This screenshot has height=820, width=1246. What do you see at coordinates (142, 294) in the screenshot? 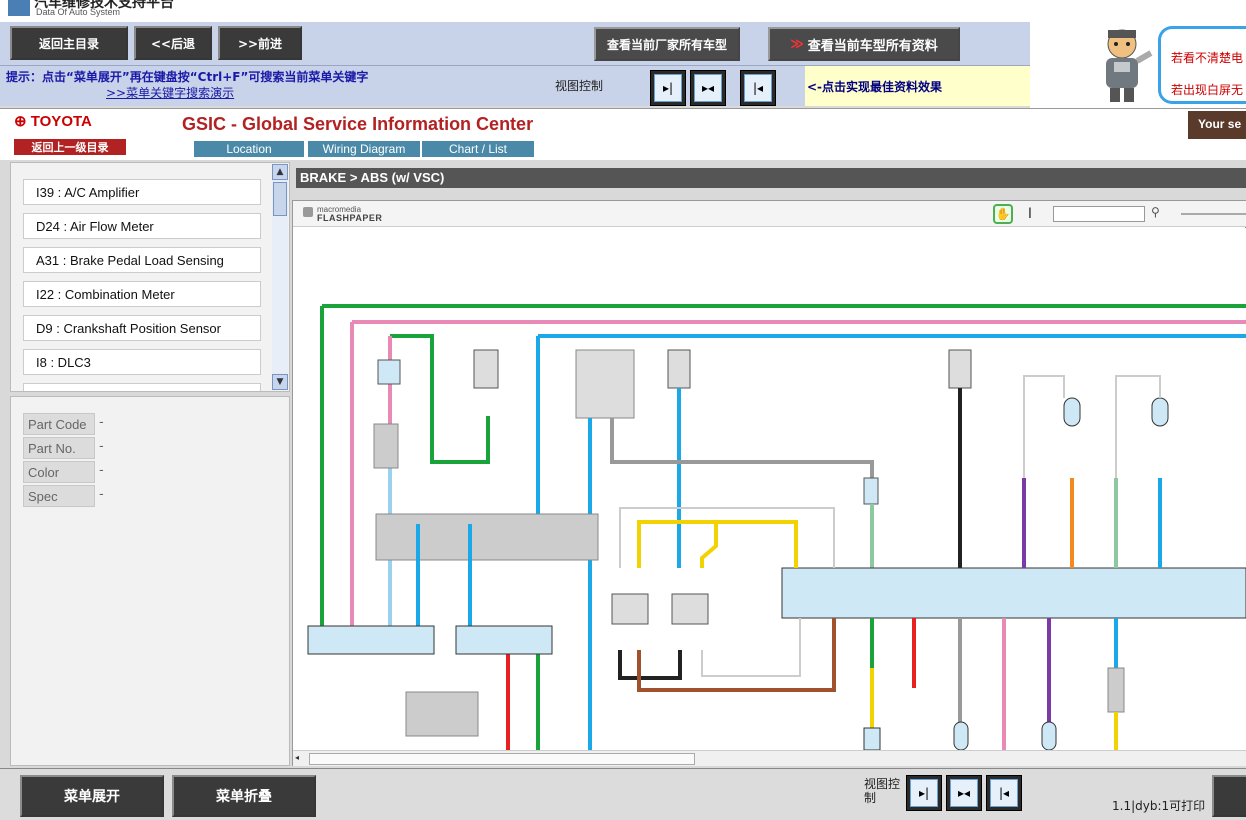
I see `list-item: I22 : Combination Meter` at bounding box center [142, 294].